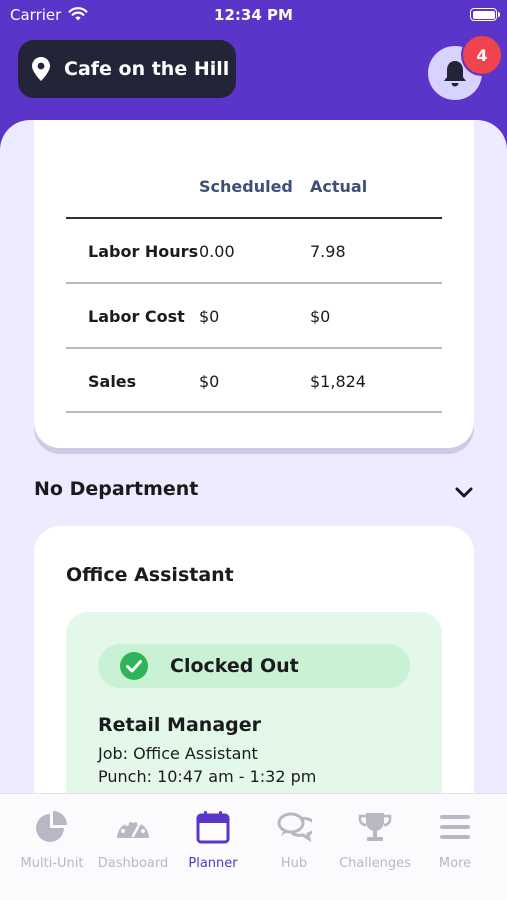 This screenshot has width=507, height=900. Describe the element at coordinates (136, 316) in the screenshot. I see `row-label-labor-cost: Labor Cost` at that location.